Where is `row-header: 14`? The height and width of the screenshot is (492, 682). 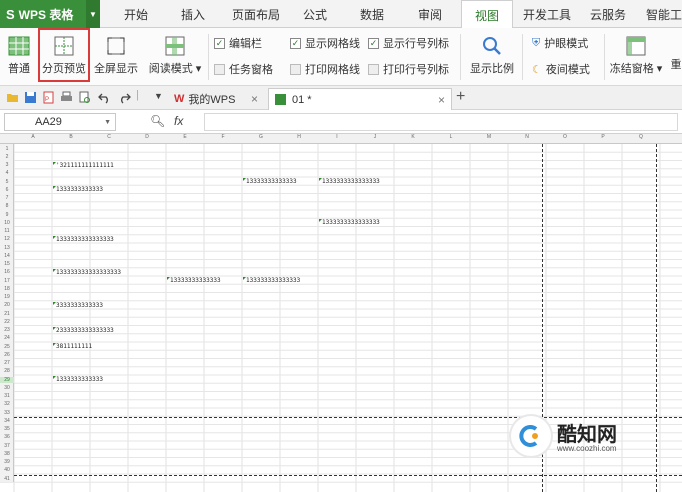 row-header: 14 is located at coordinates (7, 256).